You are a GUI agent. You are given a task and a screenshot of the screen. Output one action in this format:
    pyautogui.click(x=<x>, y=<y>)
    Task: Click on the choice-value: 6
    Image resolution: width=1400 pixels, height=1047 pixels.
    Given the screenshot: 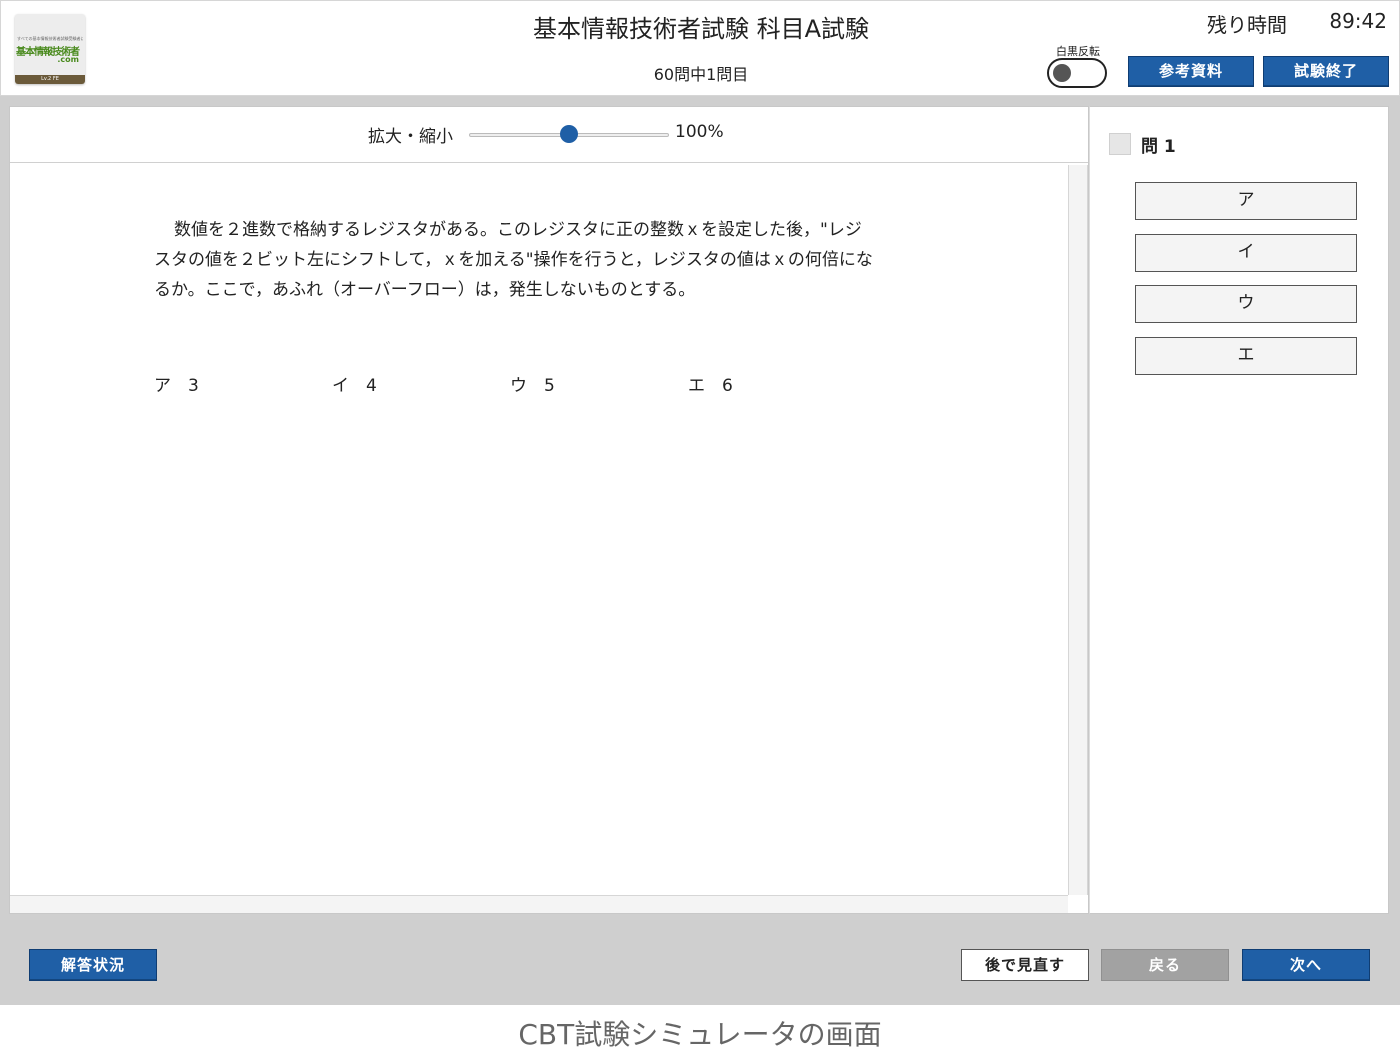 What is the action you would take?
    pyautogui.click(x=727, y=386)
    